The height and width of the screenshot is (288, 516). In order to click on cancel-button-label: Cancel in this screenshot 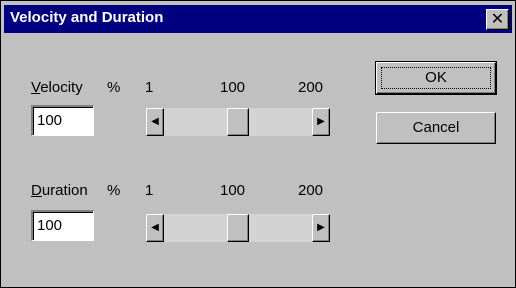, I will do `click(436, 127)`.